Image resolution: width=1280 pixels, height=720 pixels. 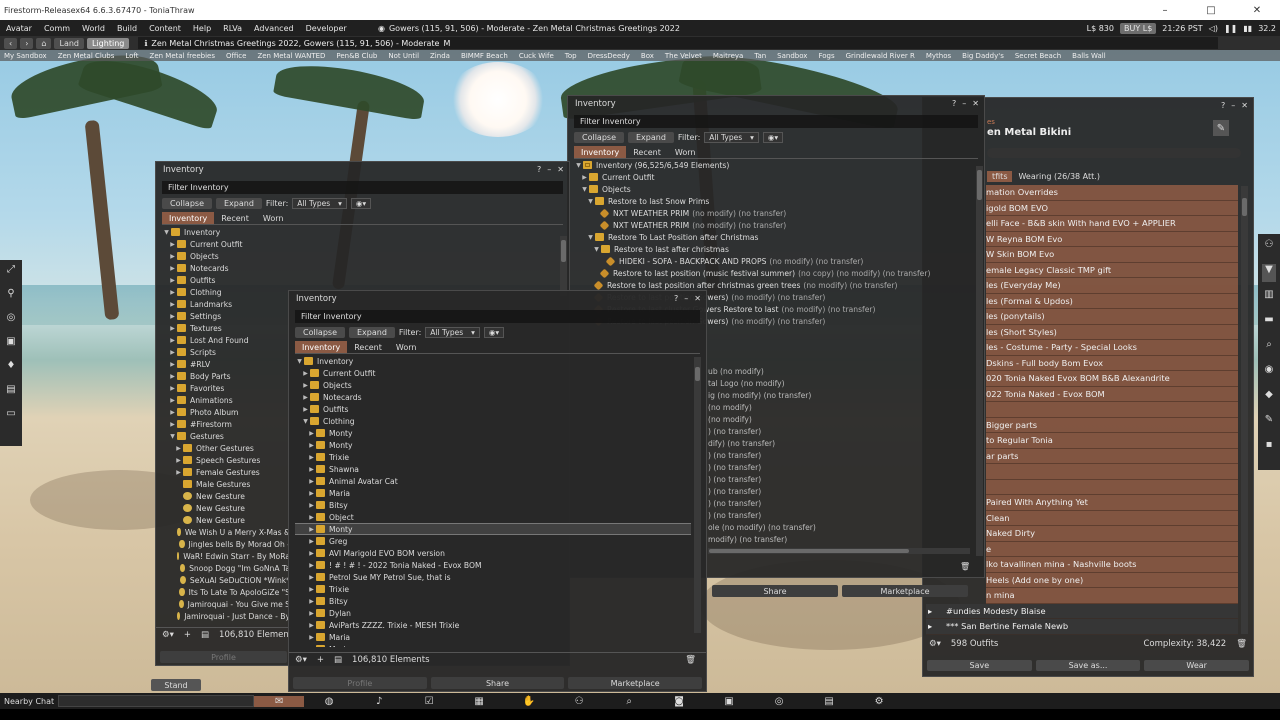 What do you see at coordinates (226, 484) in the screenshot?
I see `tree-item: Male Gestures` at bounding box center [226, 484].